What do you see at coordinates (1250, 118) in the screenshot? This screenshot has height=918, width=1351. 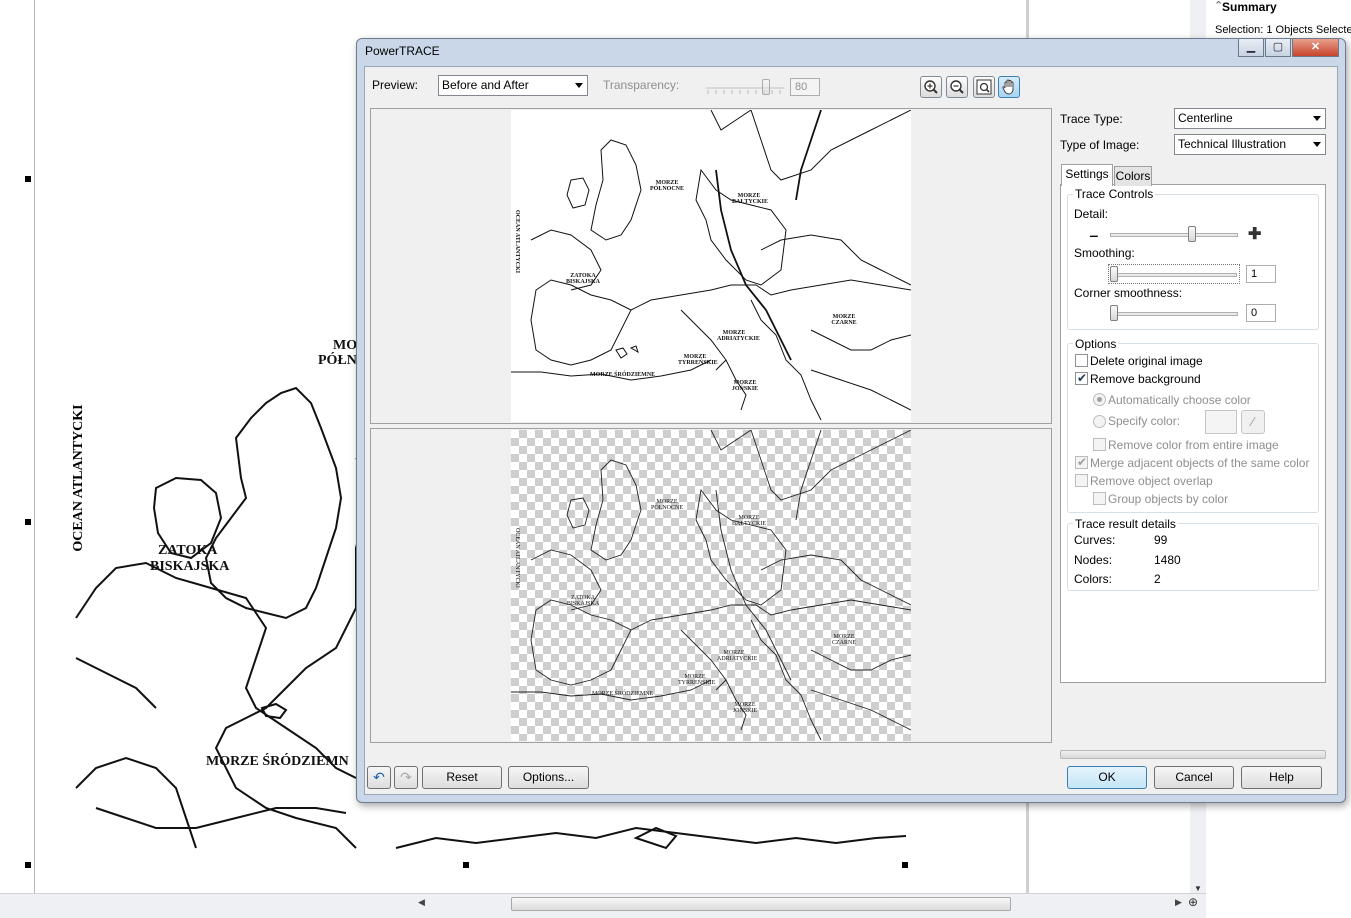 I see `trace-type-dropdown: Centerline` at bounding box center [1250, 118].